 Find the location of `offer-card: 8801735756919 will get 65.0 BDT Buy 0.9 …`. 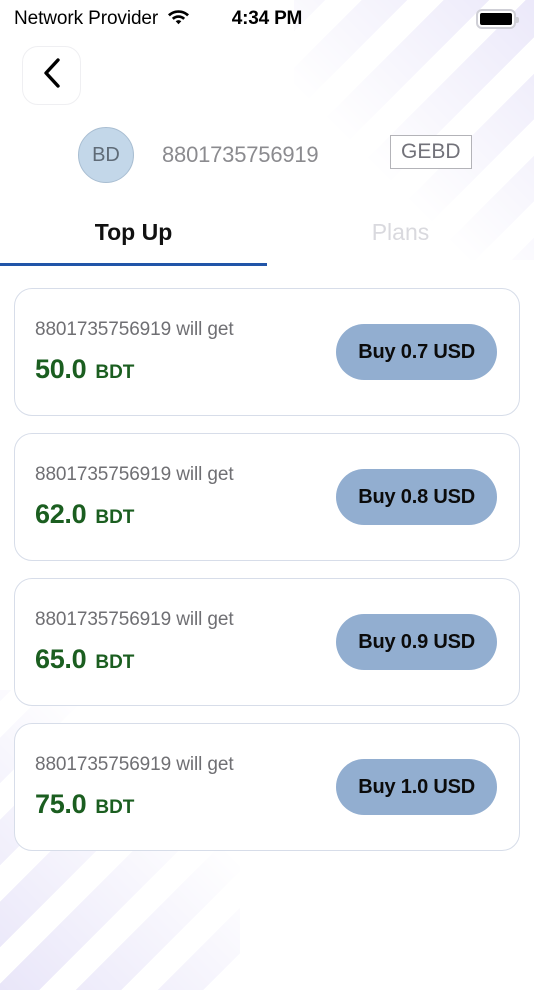

offer-card: 8801735756919 will get 65.0 BDT Buy 0.9 … is located at coordinates (267, 642).